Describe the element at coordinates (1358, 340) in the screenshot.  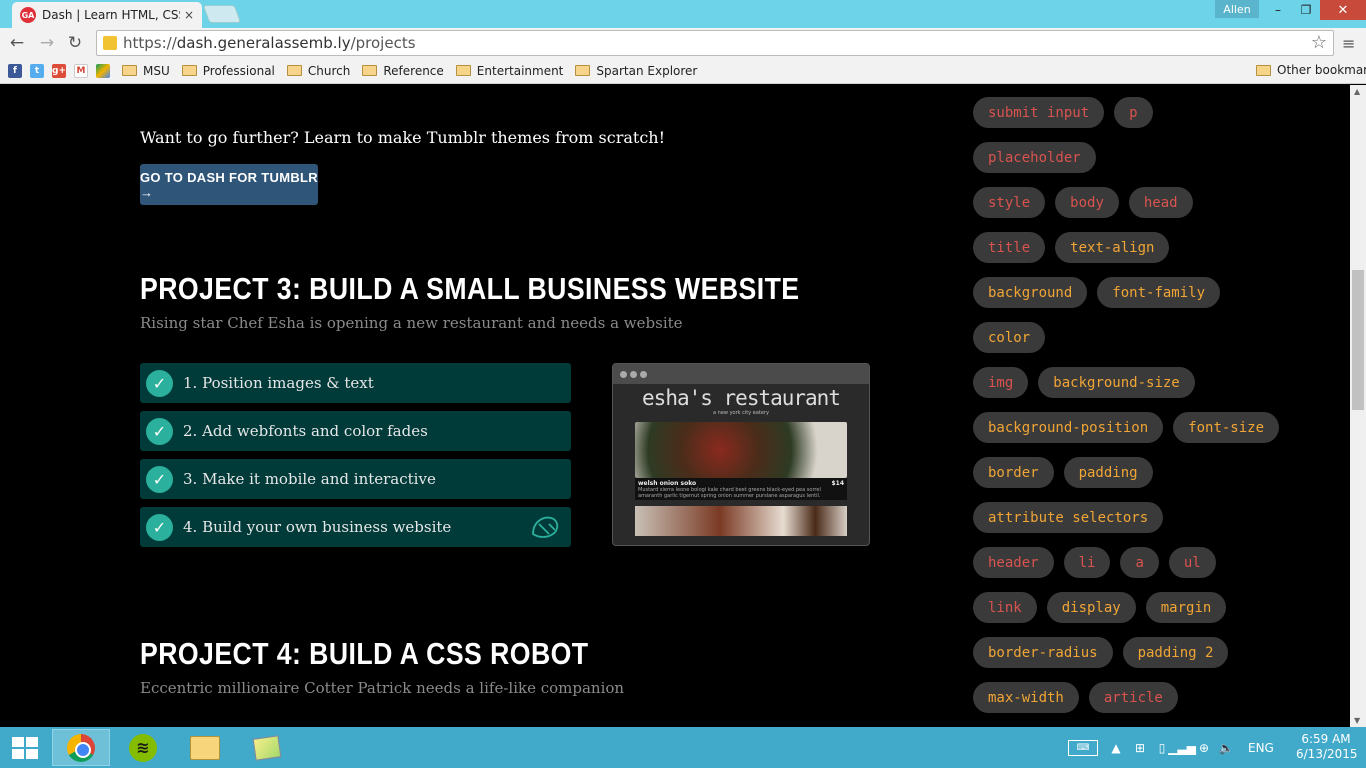
I see `scroll-thumb` at that location.